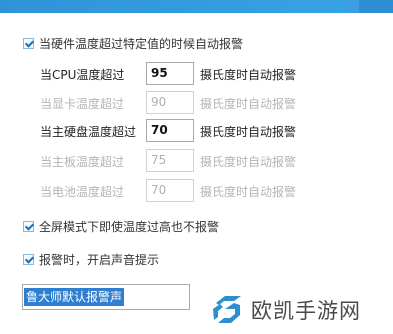 The image size is (393, 334). What do you see at coordinates (196, 131) in the screenshot?
I see `disk-threshold-row: 当主硬盘温度超过 70 摄氏度时自动报警` at bounding box center [196, 131].